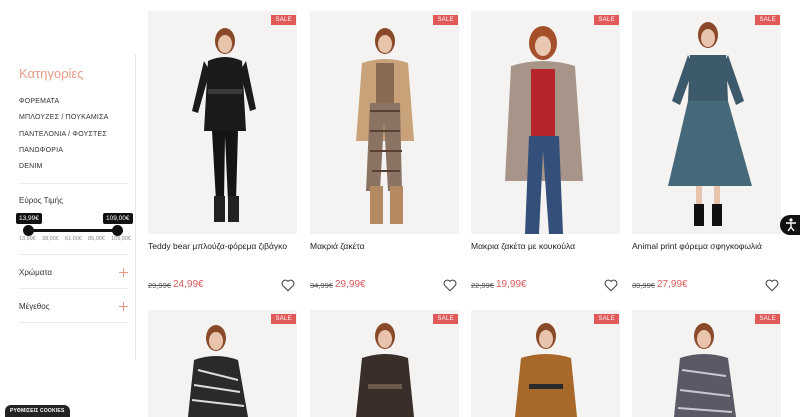 This screenshot has height=417, width=800. What do you see at coordinates (73, 272) in the screenshot?
I see `colors-filter-toggle: Χρώματα` at bounding box center [73, 272].